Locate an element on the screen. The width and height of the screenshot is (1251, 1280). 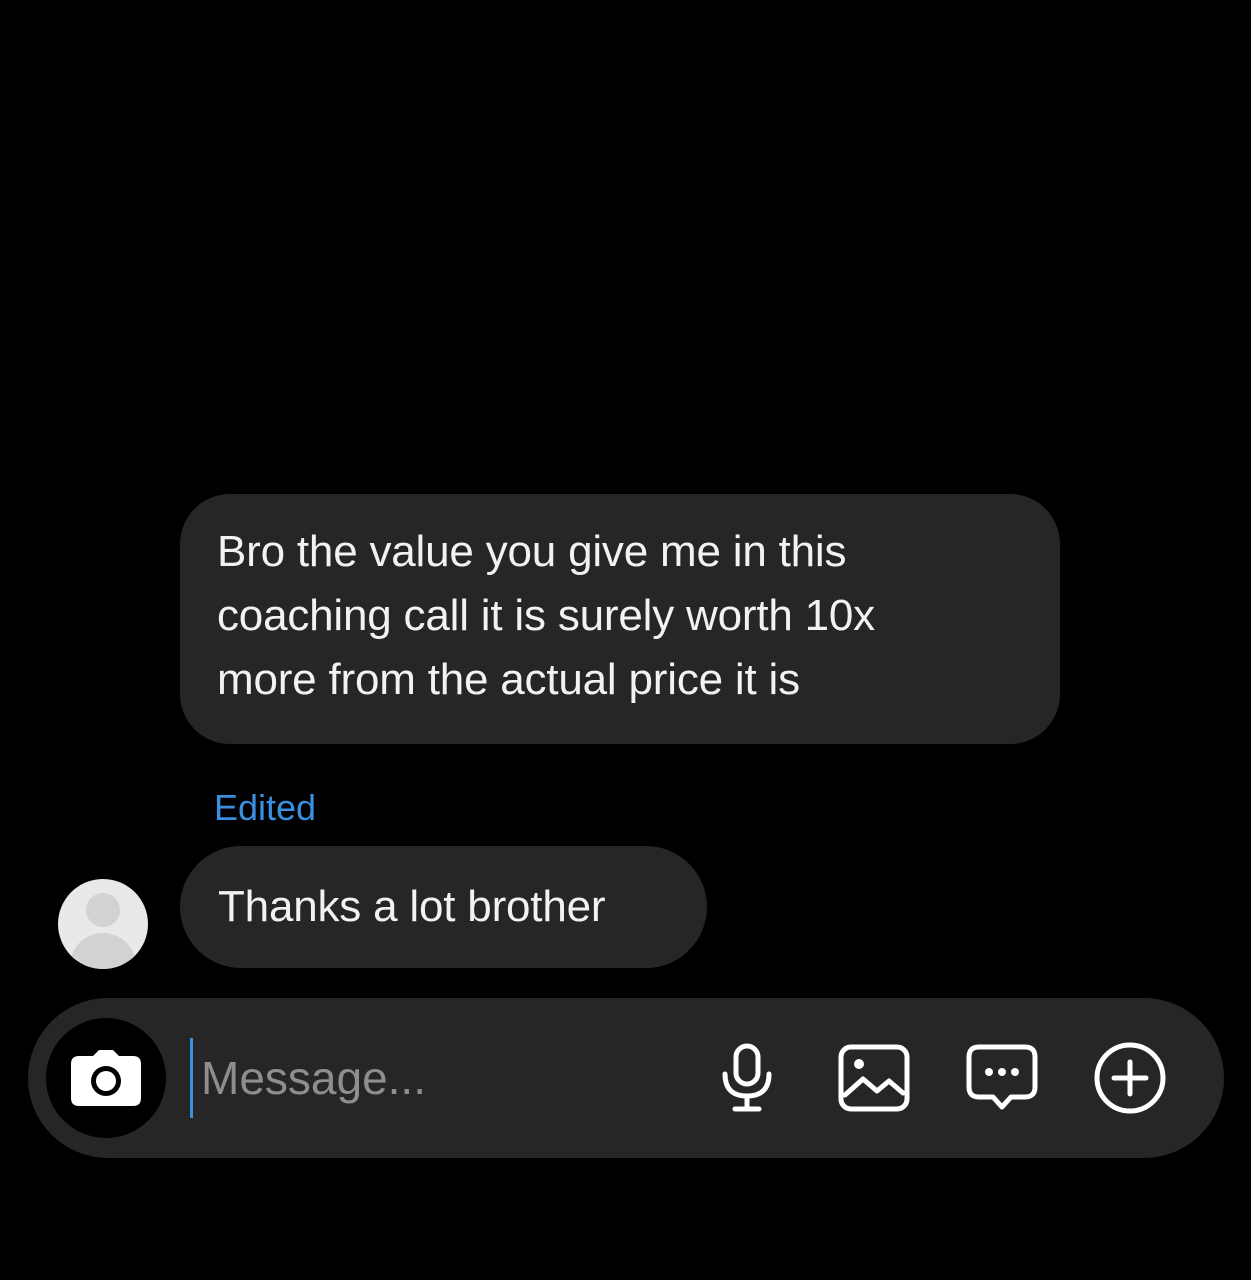
camera-button is located at coordinates (106, 1078).